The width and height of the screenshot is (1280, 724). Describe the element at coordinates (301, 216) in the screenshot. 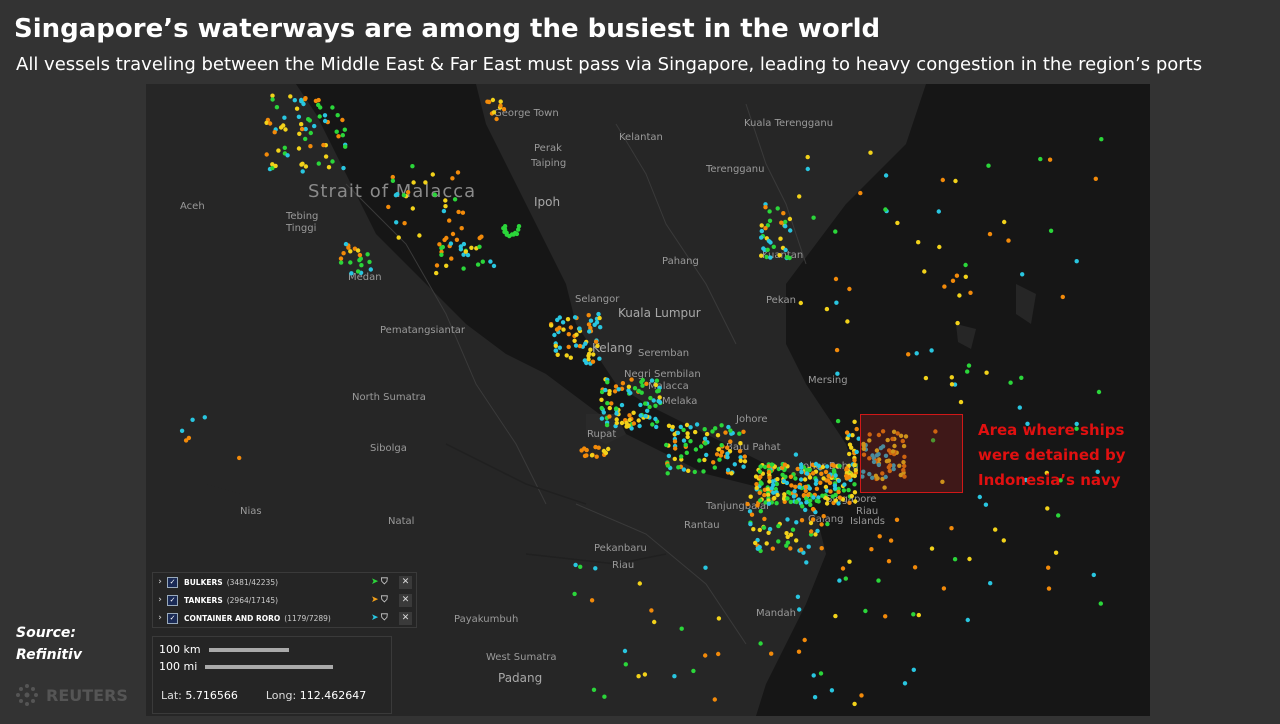

I see `map-label-tebing: Tebing` at that location.